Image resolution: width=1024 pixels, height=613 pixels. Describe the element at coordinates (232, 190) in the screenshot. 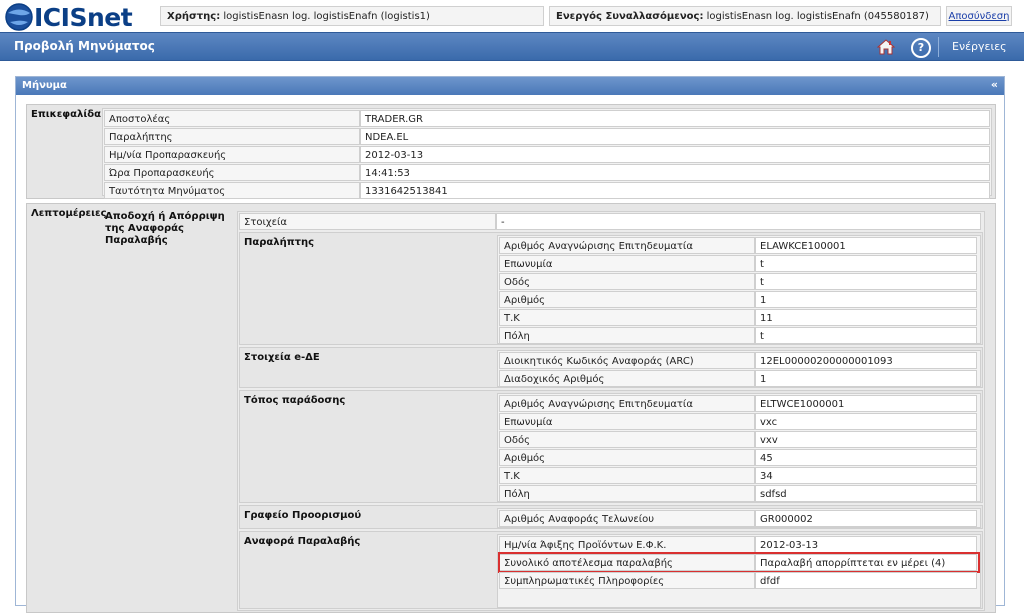

I see `row-label: Ταυτότητα Μηνύματος` at that location.